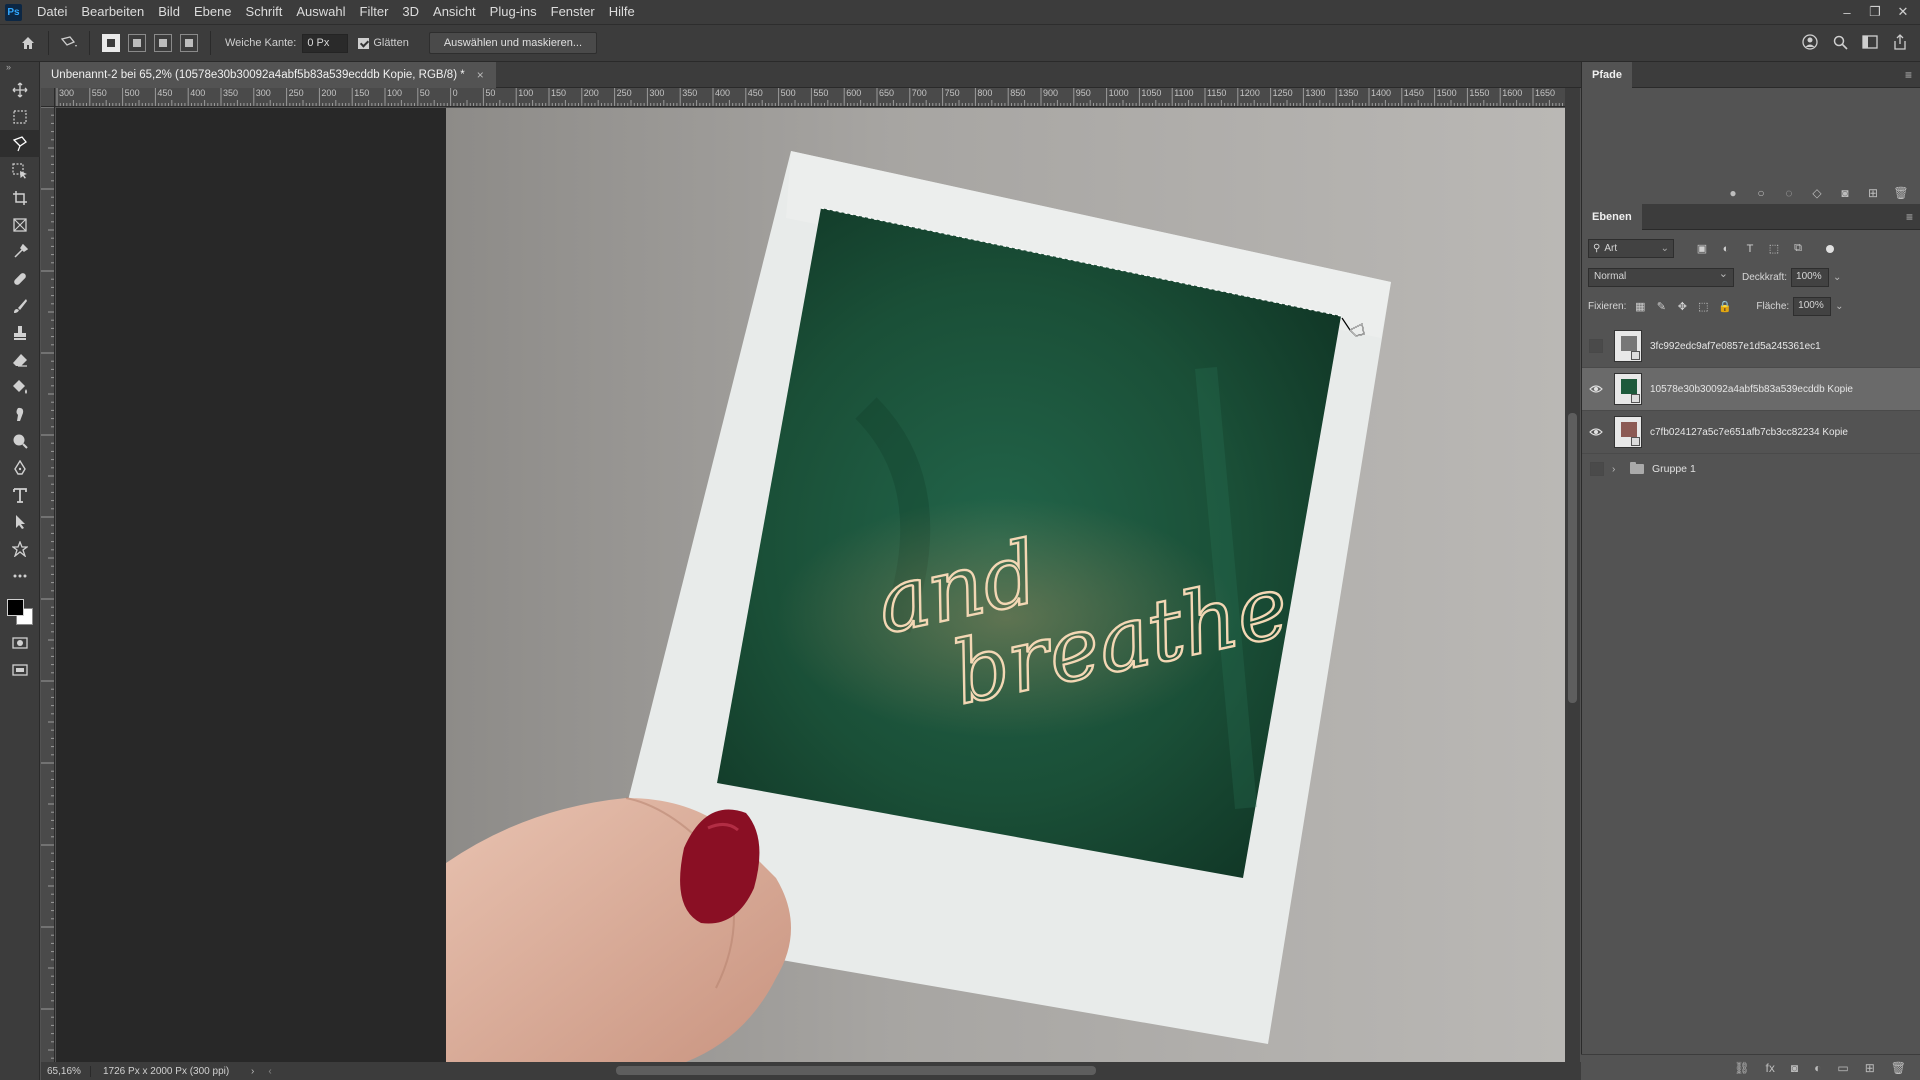  Describe the element at coordinates (269, 1071) in the screenshot. I see `scroll-left-icon: ‹` at that location.